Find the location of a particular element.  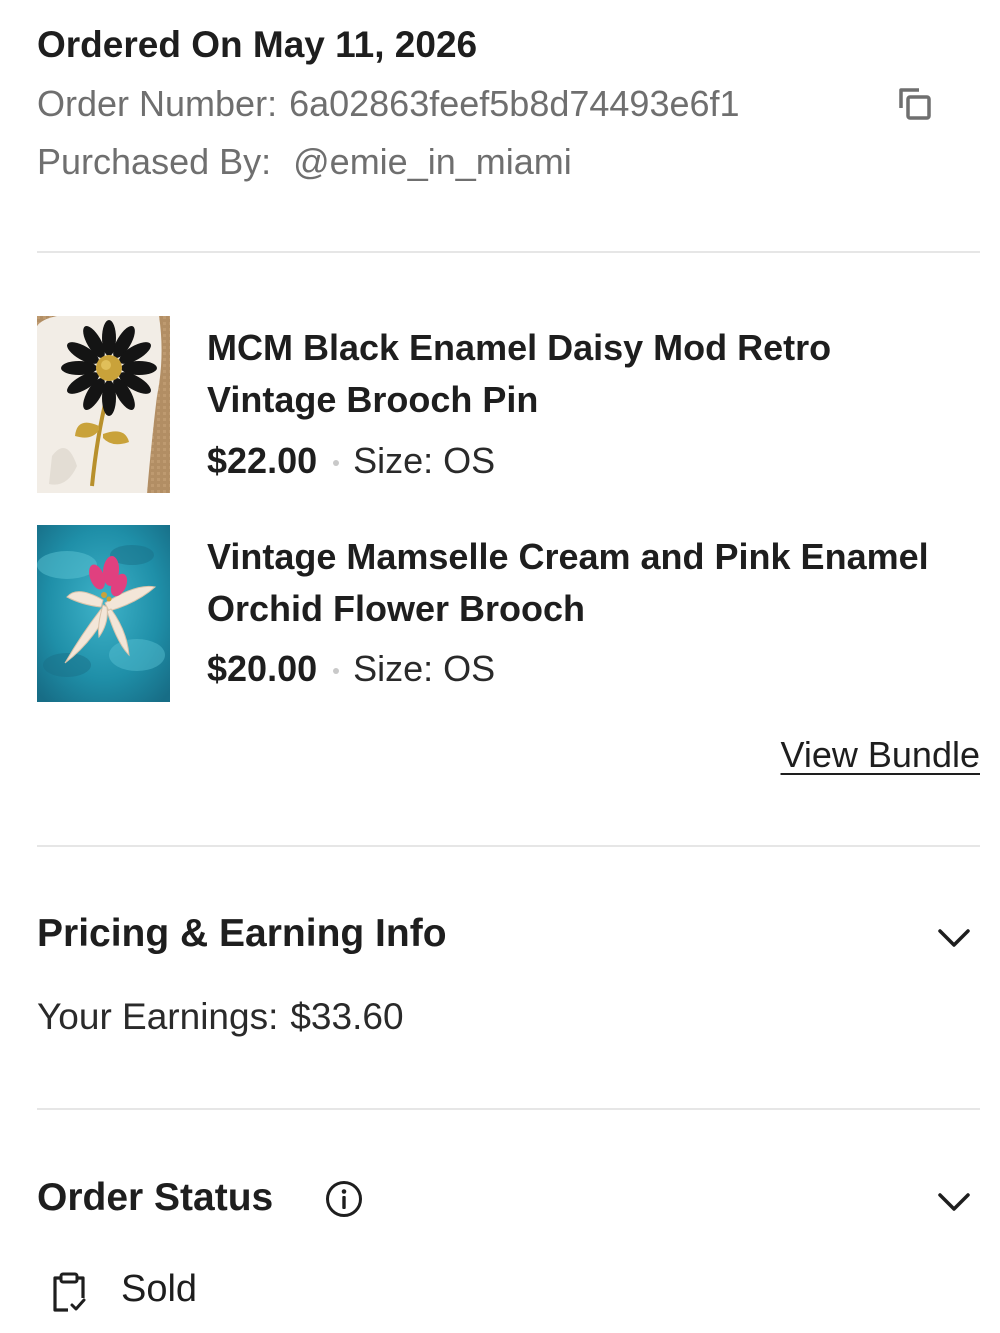

order-date-title: Ordered On May 11, 2026 is located at coordinates (257, 44).